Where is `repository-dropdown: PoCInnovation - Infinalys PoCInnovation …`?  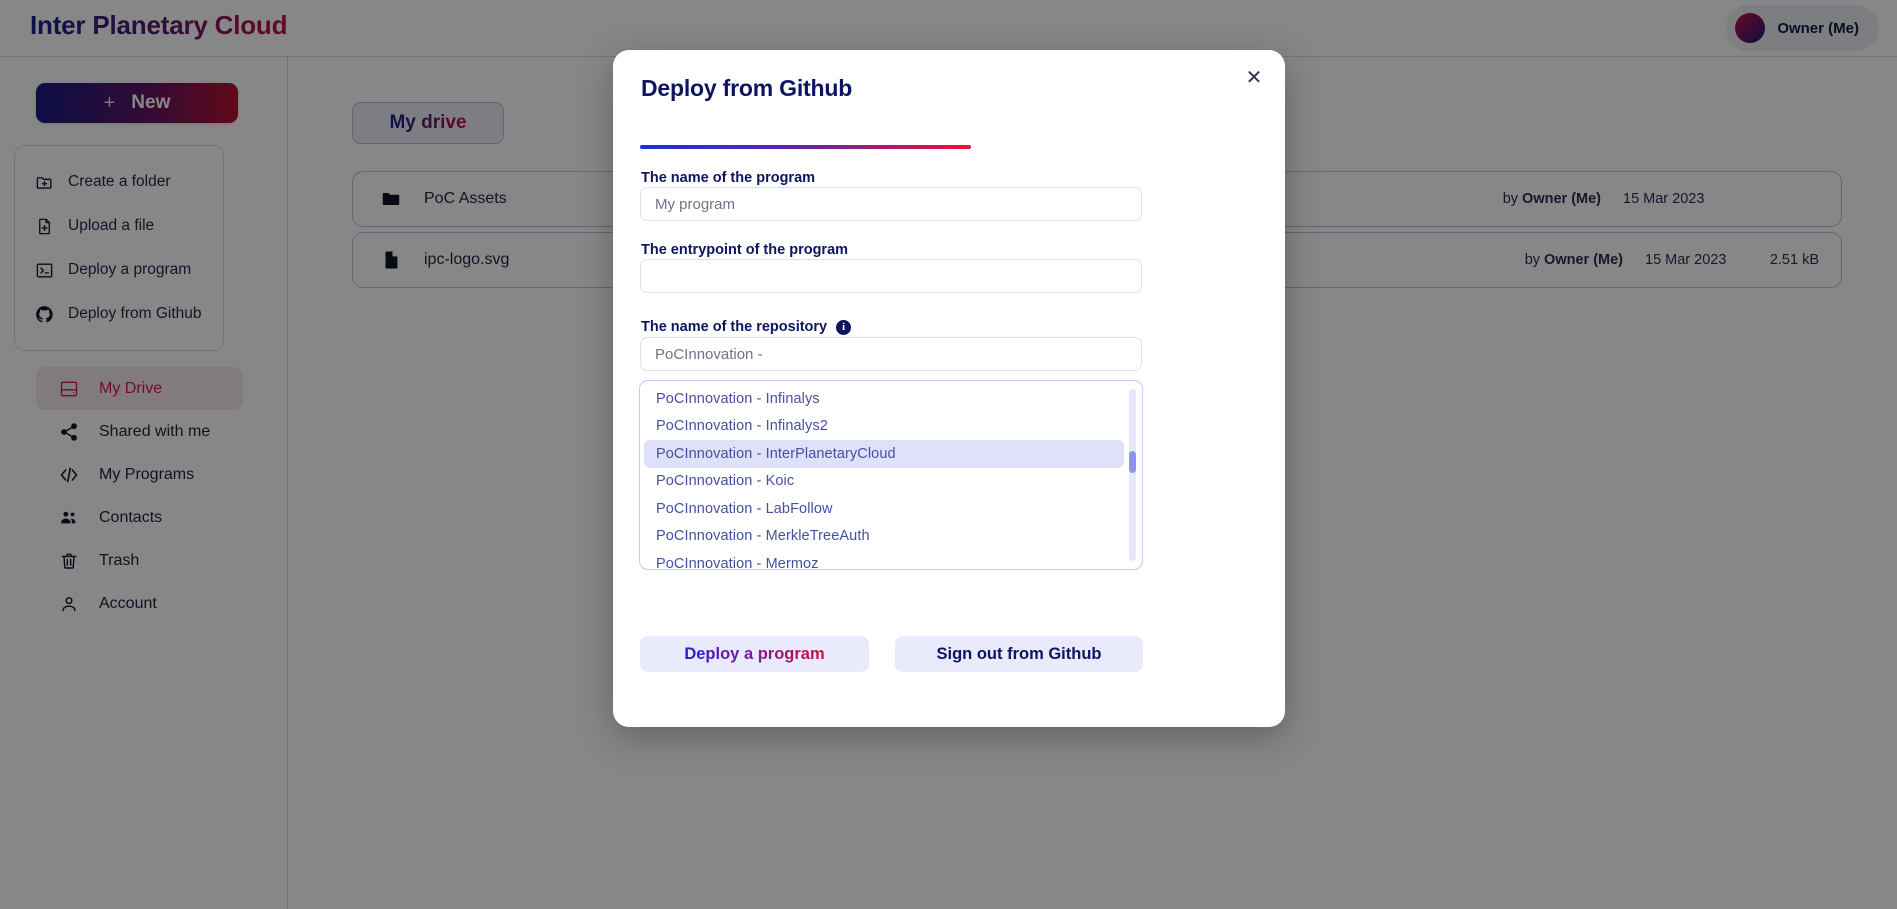 repository-dropdown: PoCInnovation - Infinalys PoCInnovation … is located at coordinates (891, 475).